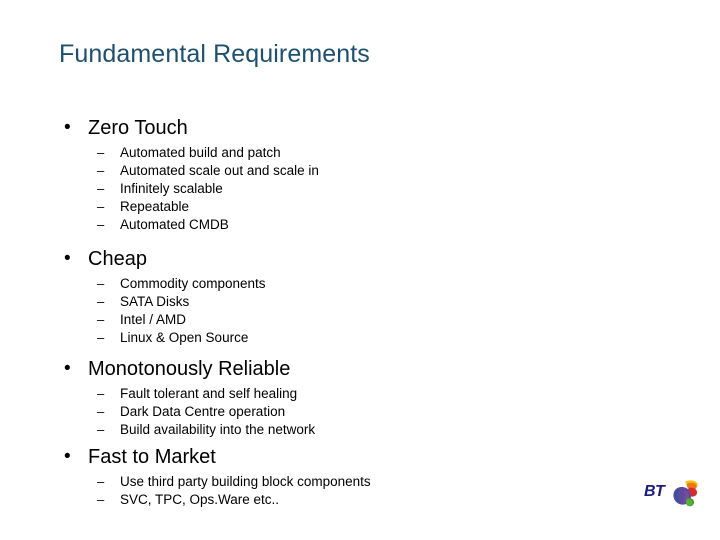  I want to click on bullet-item-level2: – SVC, TPC, Ops.Ware etc.., so click(360, 500).